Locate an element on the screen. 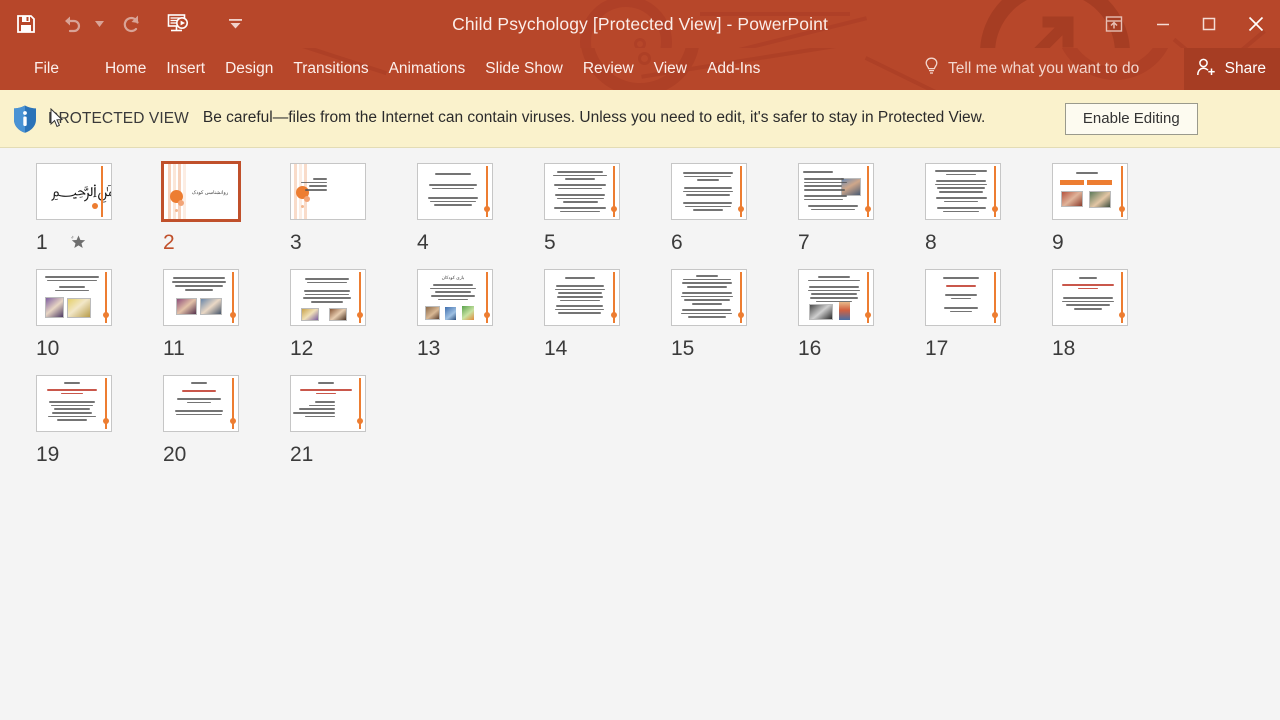 The image size is (1280, 720). slide-number: 6 is located at coordinates (677, 242).